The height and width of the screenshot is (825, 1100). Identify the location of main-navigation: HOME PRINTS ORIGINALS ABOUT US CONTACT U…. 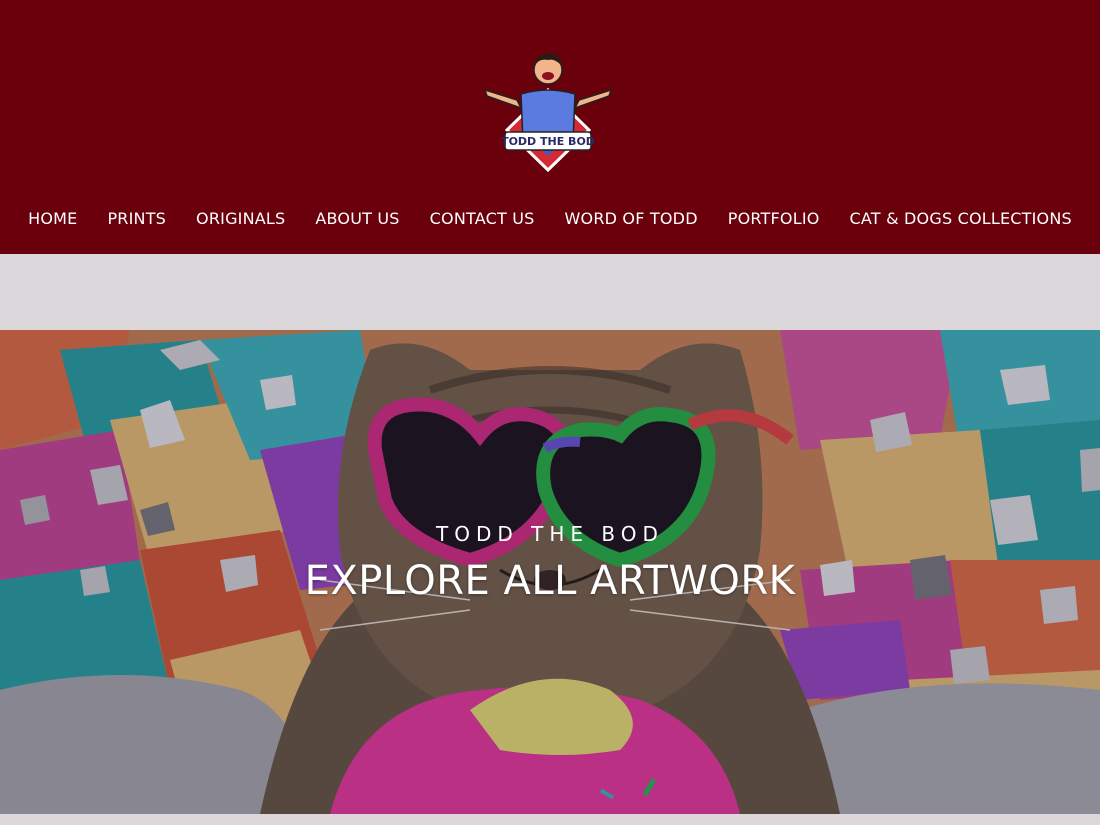
(550, 220).